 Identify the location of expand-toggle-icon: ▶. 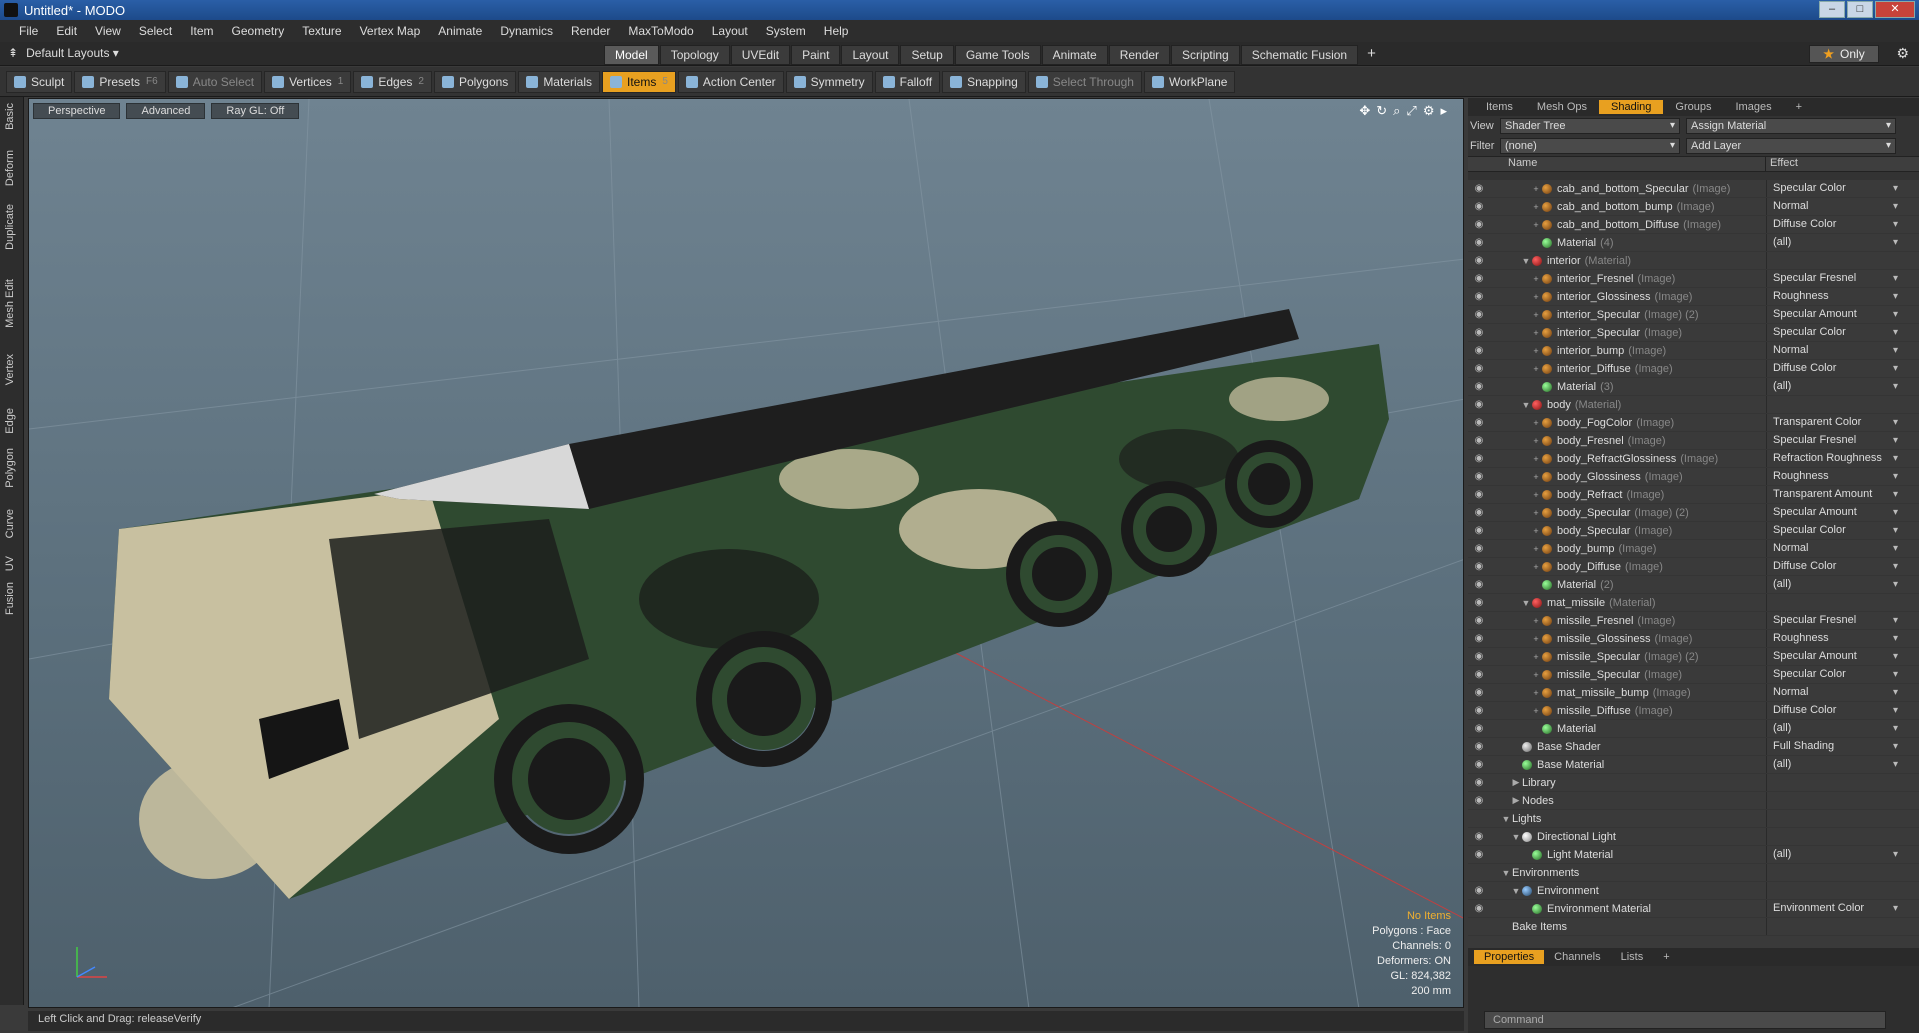
(1516, 782).